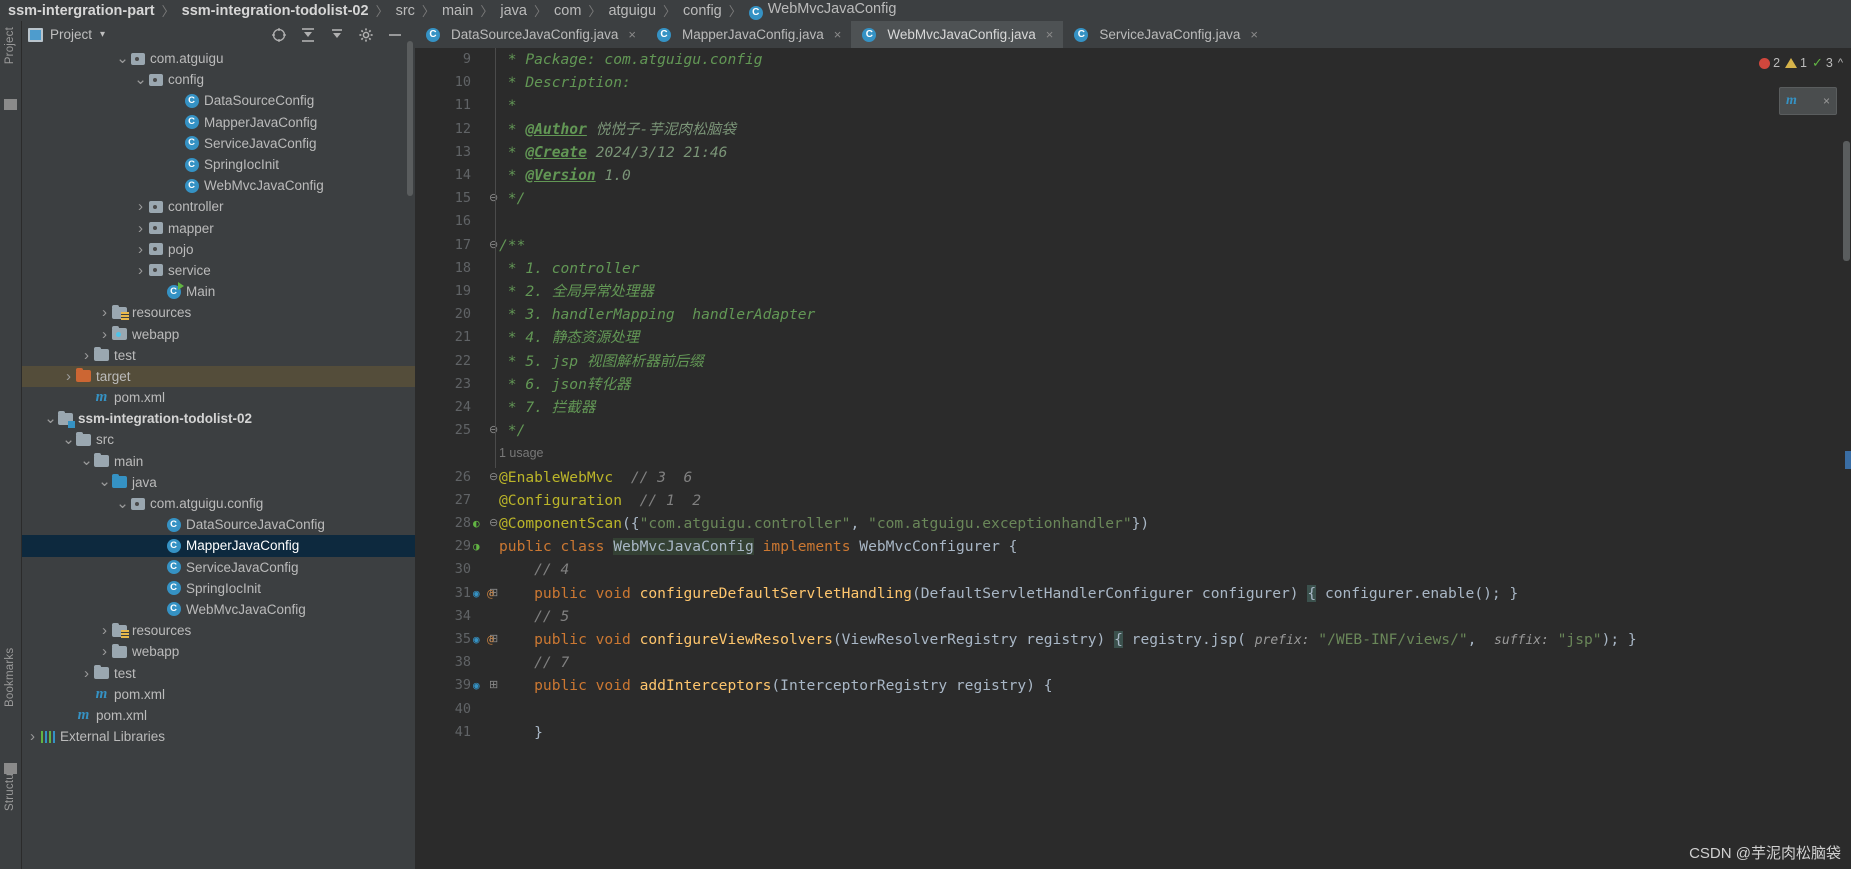 Image resolution: width=1851 pixels, height=869 pixels. What do you see at coordinates (632, 11) in the screenshot?
I see `breadcrumb-item: atguigu` at bounding box center [632, 11].